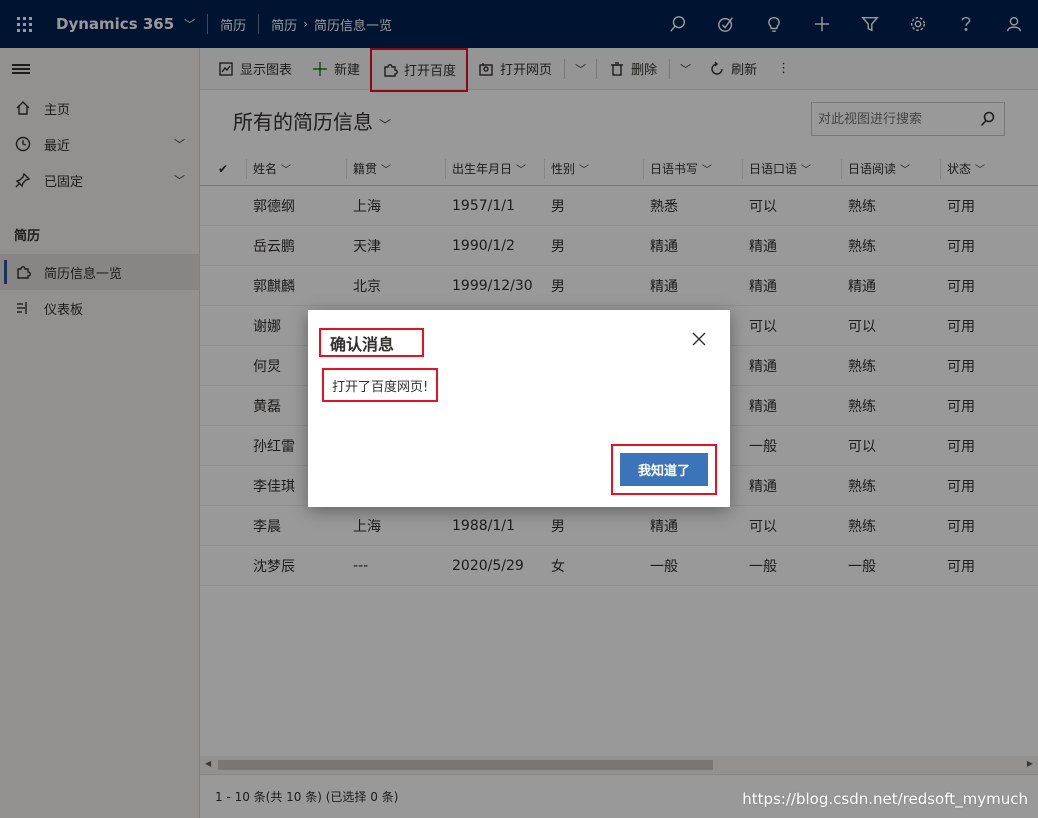  Describe the element at coordinates (885, 799) in the screenshot. I see `watermark: https://blog.csdn.net/redsoft_mymuch` at that location.